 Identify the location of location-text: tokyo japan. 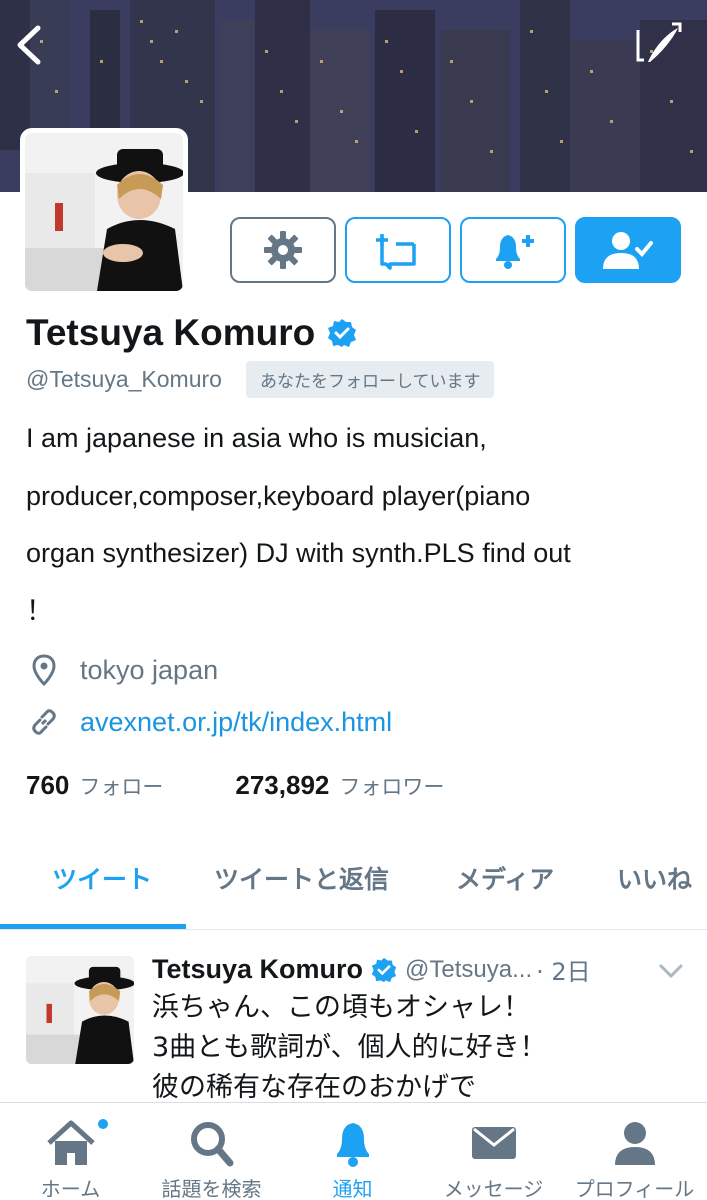
(149, 669).